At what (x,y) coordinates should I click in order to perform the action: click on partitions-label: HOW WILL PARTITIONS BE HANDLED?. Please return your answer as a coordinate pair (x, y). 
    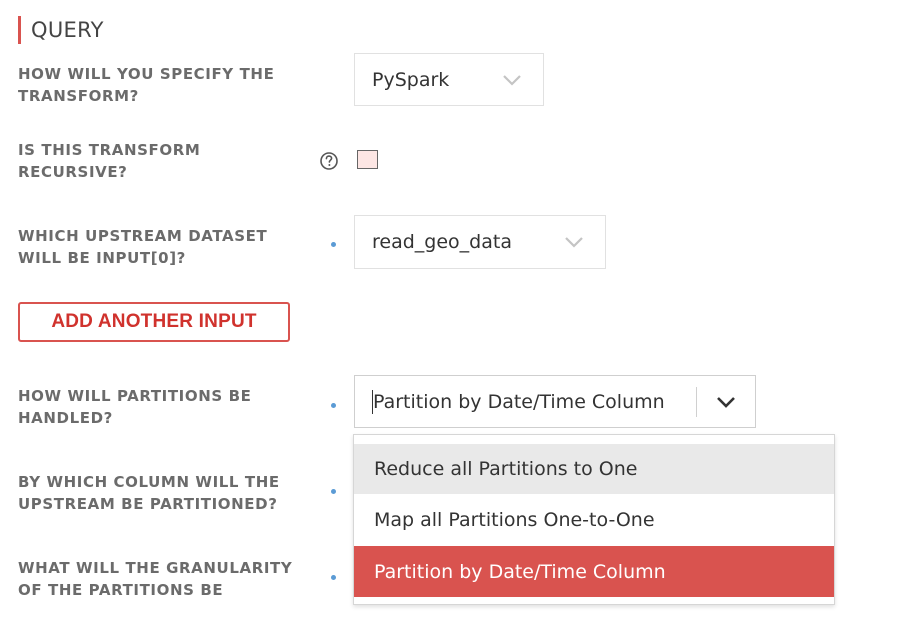
    Looking at the image, I should click on (135, 407).